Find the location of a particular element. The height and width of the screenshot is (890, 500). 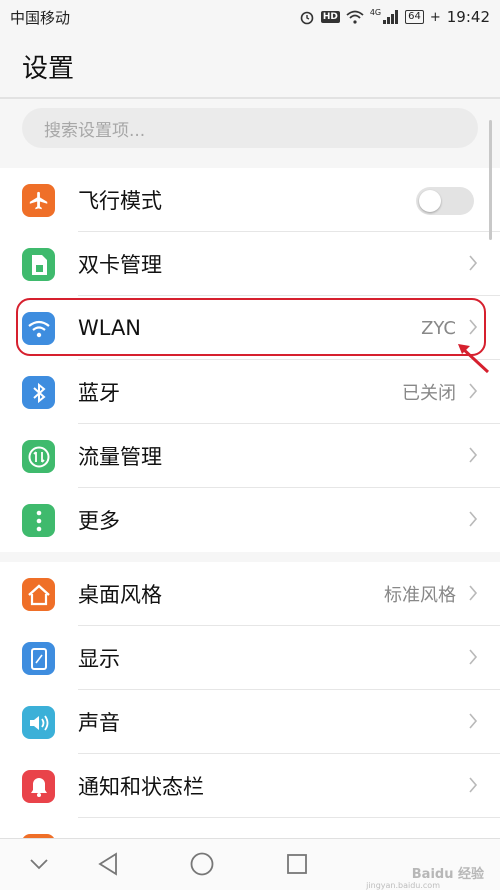

setting-notifications: 通知和状态栏 is located at coordinates (250, 786).